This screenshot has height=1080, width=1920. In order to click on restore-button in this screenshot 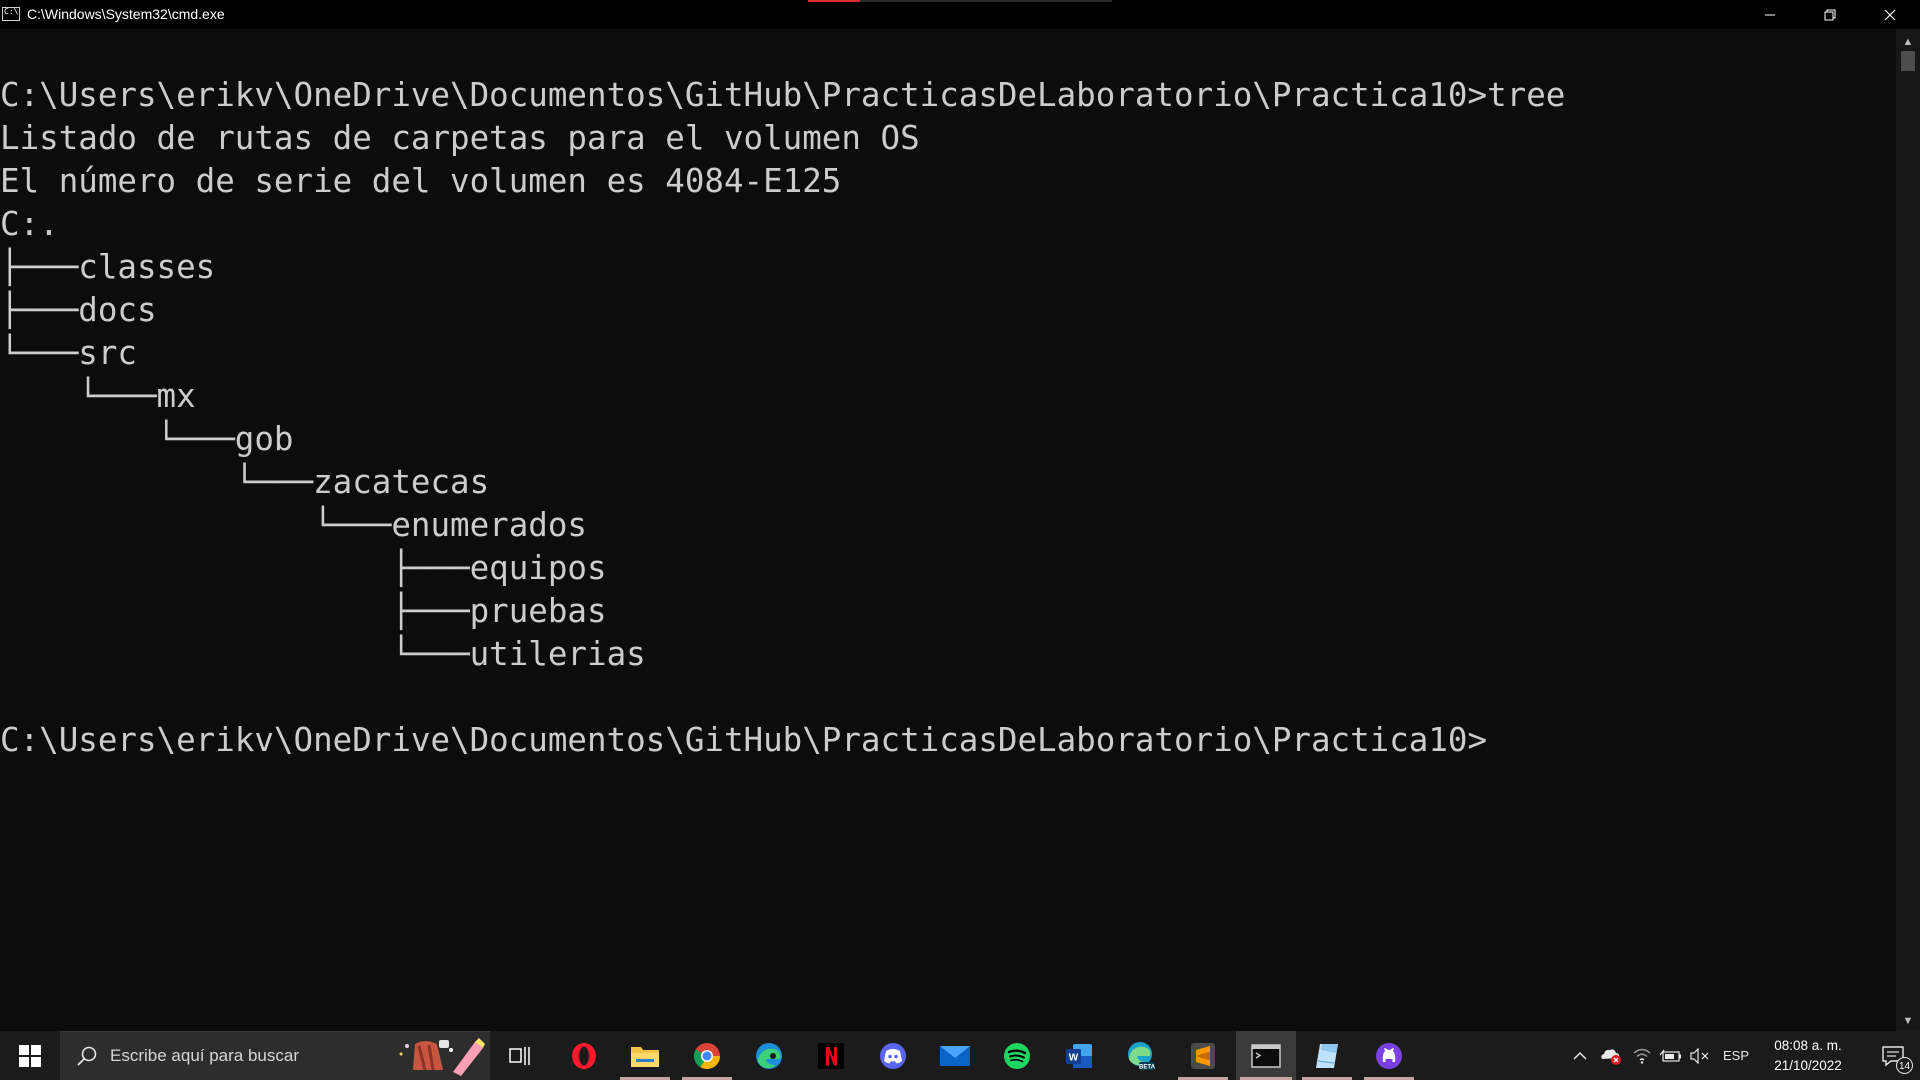, I will do `click(1830, 14)`.